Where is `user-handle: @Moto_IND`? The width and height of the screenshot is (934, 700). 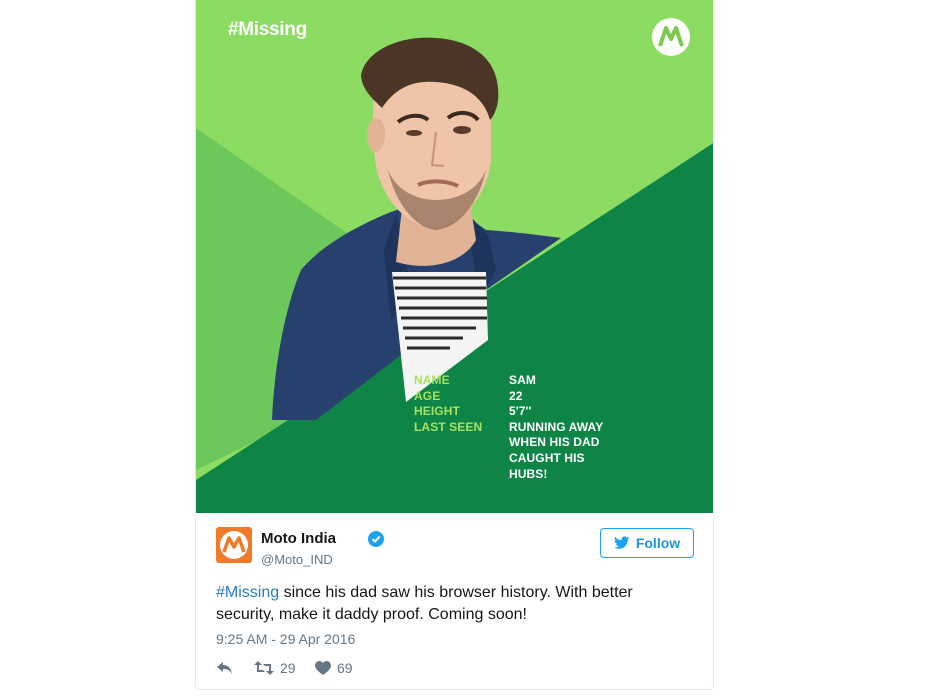 user-handle: @Moto_IND is located at coordinates (297, 559).